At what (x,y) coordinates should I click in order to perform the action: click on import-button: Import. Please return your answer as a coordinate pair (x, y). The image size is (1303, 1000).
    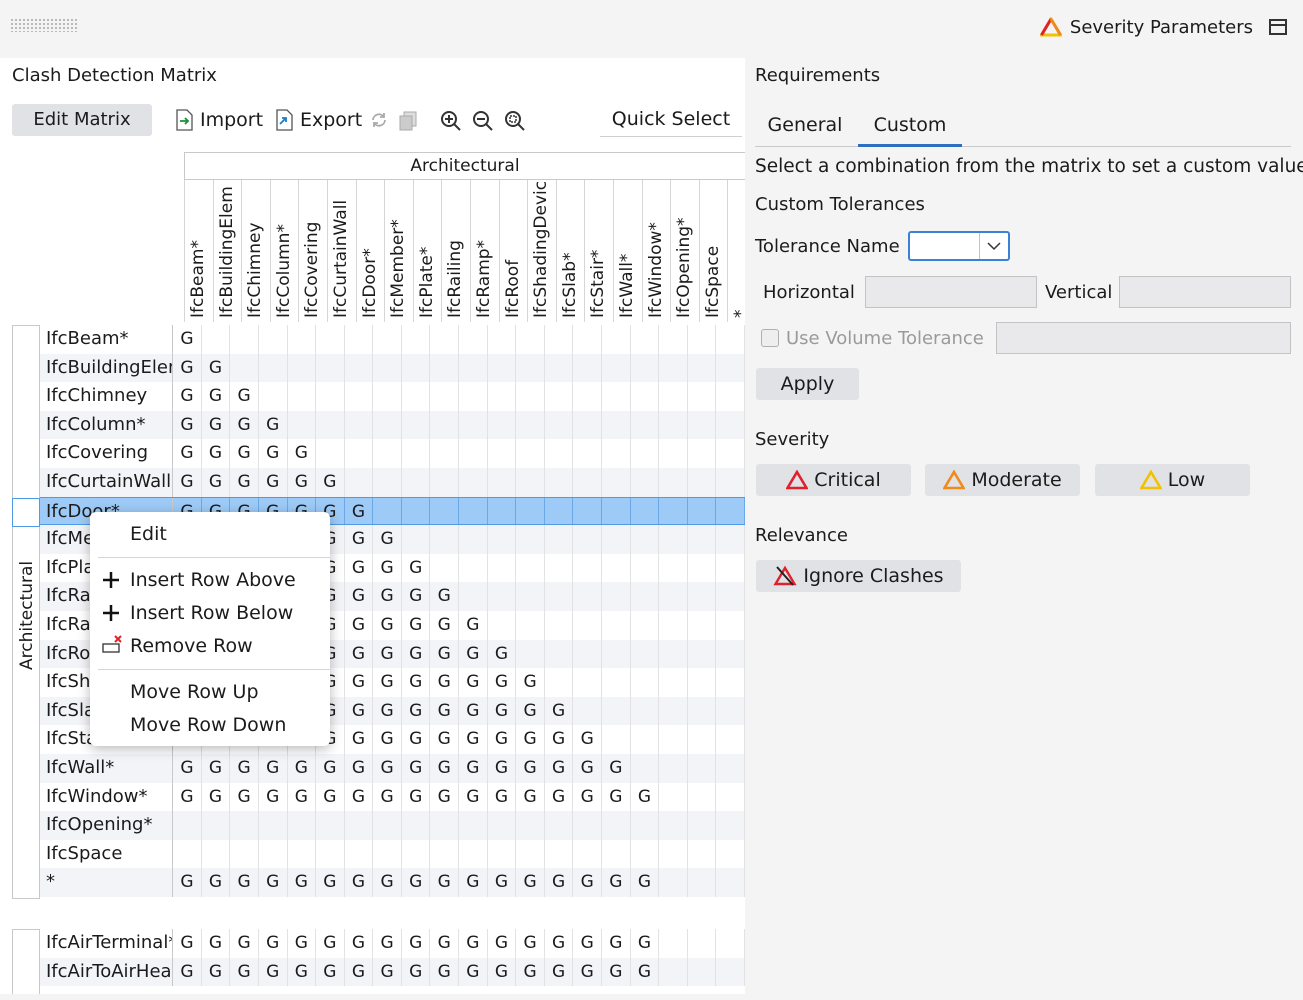
    Looking at the image, I should click on (218, 120).